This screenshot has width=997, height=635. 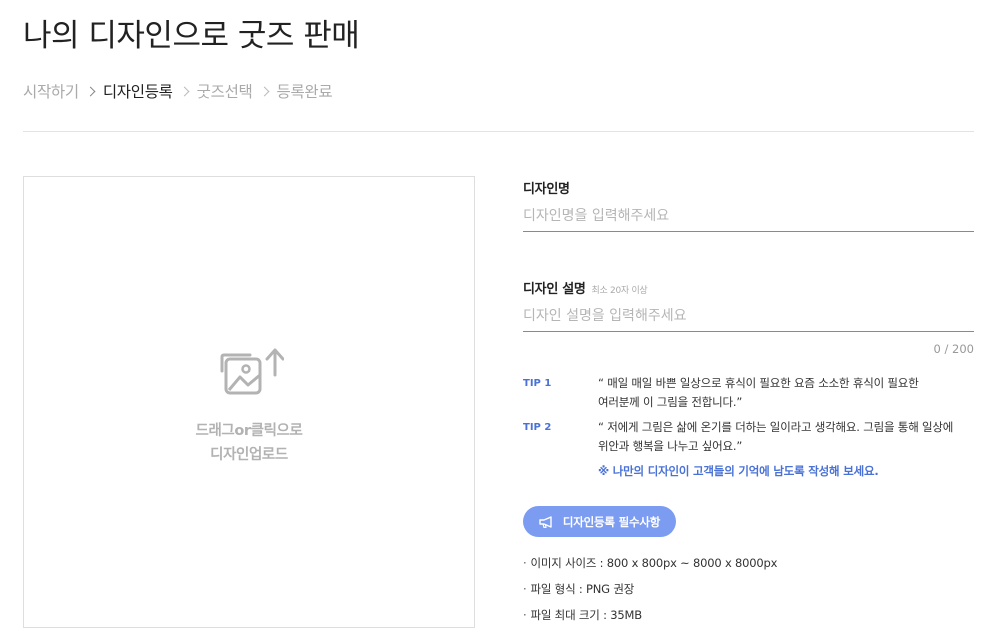 I want to click on tip-text-line: 여러분께 이 그림을 전합니다.”, so click(x=670, y=402).